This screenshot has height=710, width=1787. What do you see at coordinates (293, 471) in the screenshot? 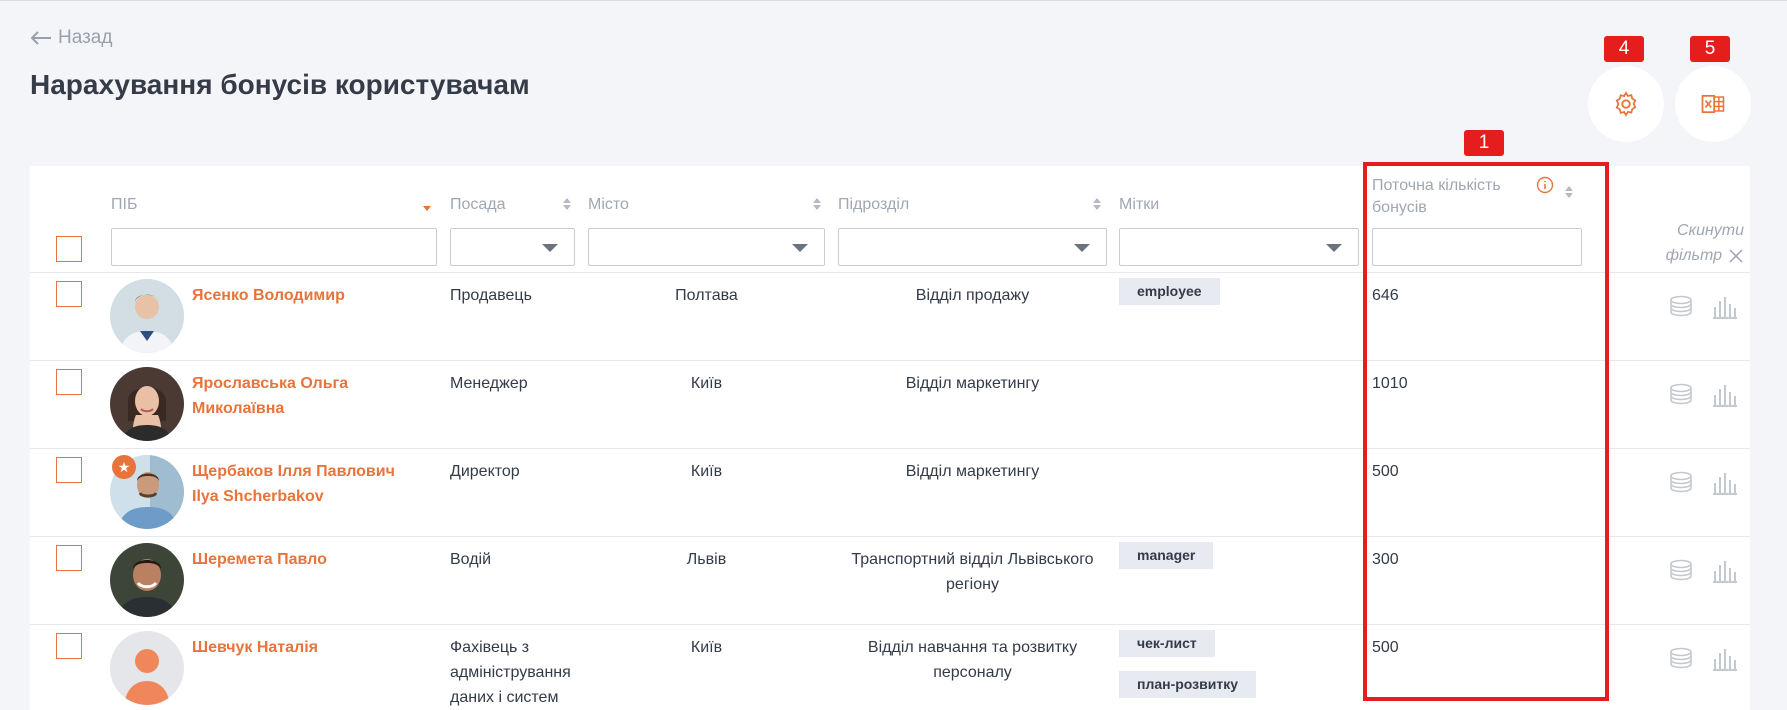
I see `user-name-line1: Щербаков Ілля Павлович` at bounding box center [293, 471].